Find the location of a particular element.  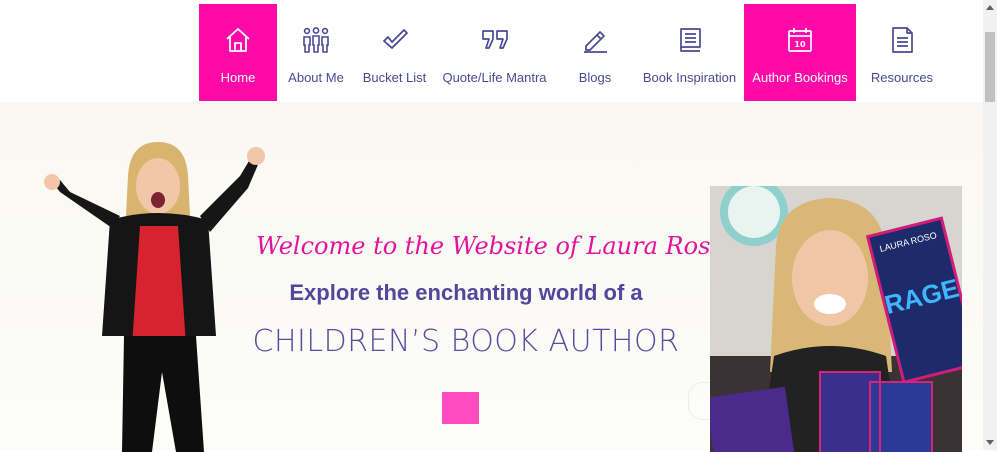

author-title: CHILDREN’S BOOK AUTHOR is located at coordinates (466, 341).